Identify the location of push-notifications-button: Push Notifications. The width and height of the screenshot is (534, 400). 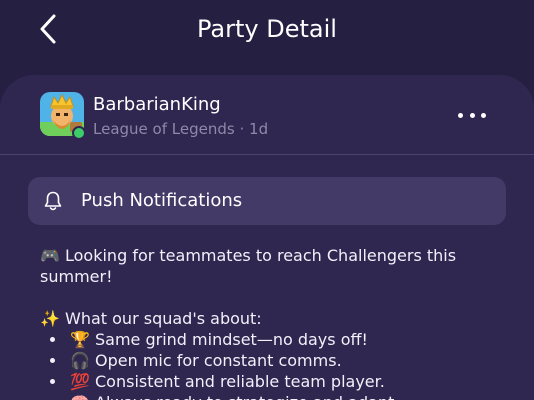
(267, 201).